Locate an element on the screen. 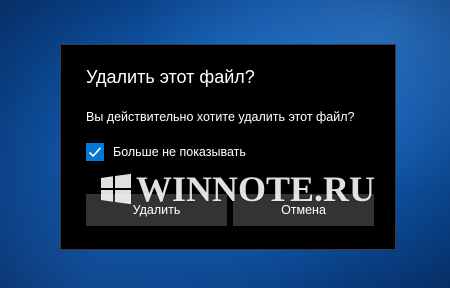 The image size is (450, 288). checkbox-label: Больше не показывать is located at coordinates (179, 152).